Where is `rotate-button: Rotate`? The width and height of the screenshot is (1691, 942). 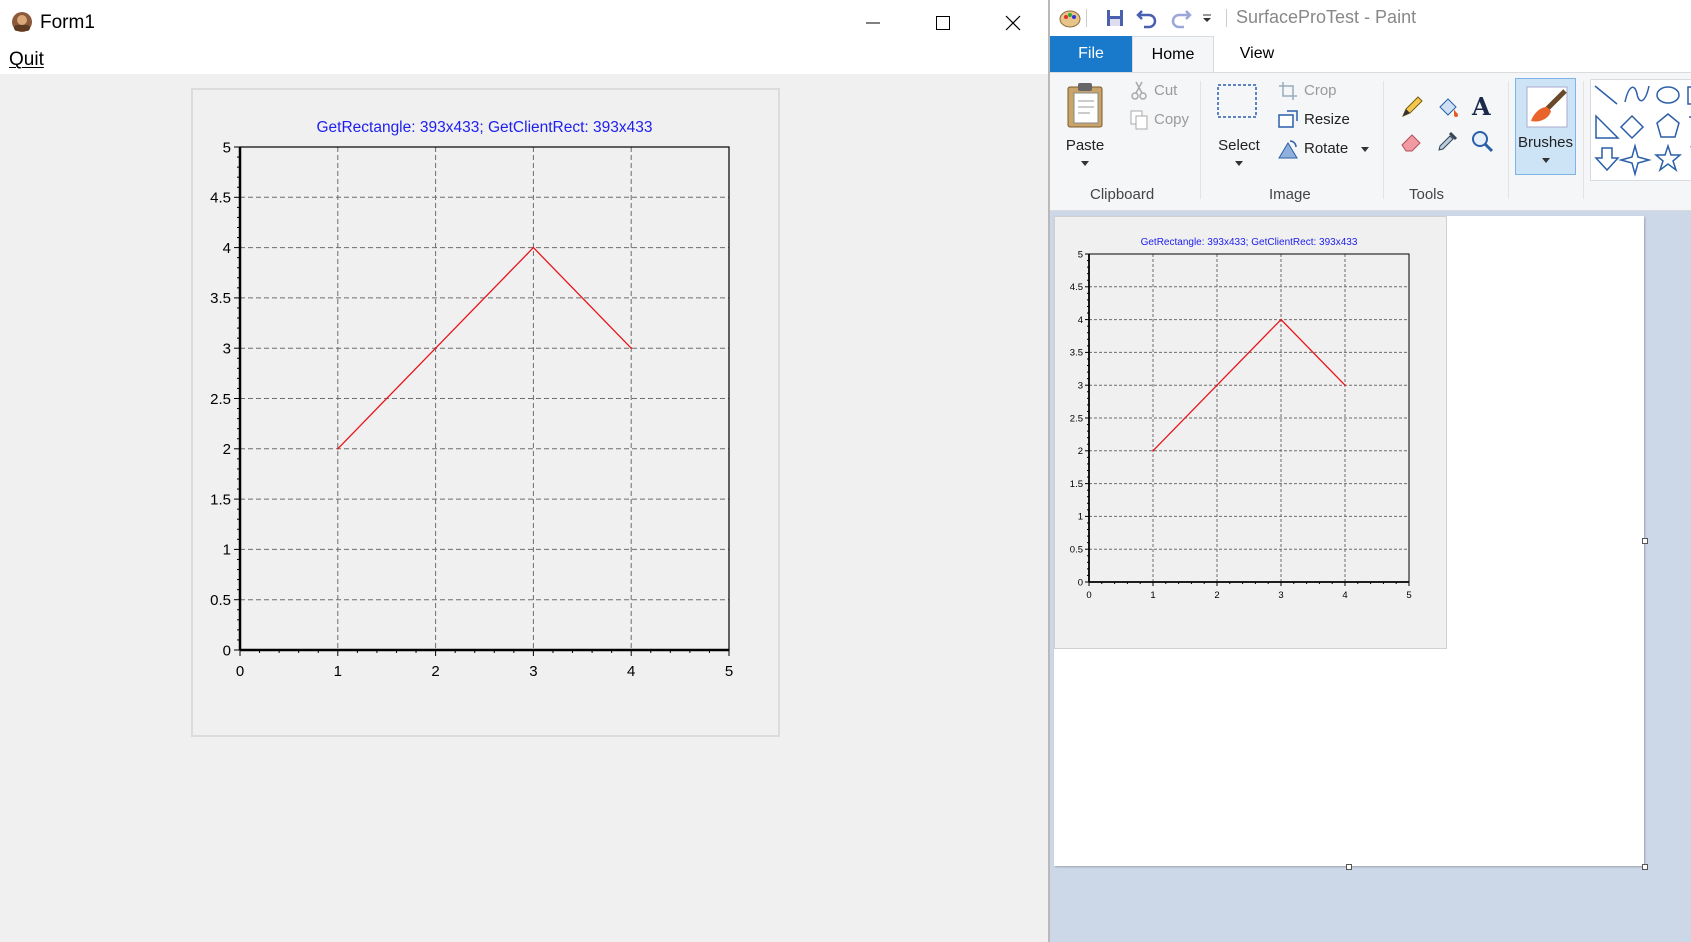
rotate-button: Rotate is located at coordinates (1328, 150).